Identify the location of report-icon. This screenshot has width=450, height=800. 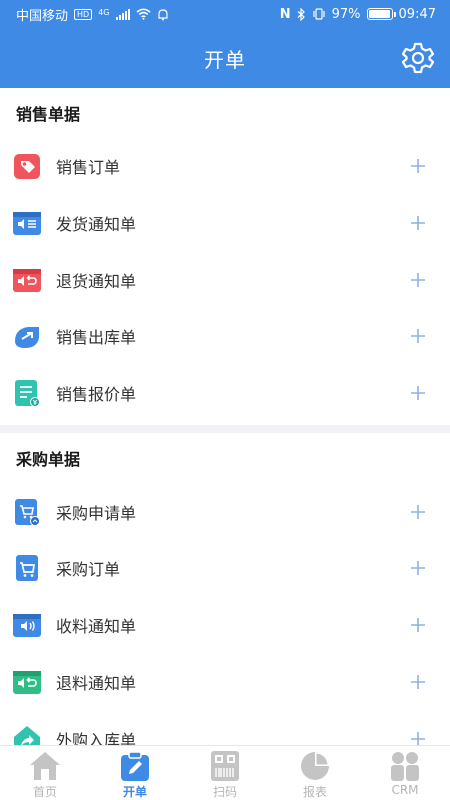
(315, 766).